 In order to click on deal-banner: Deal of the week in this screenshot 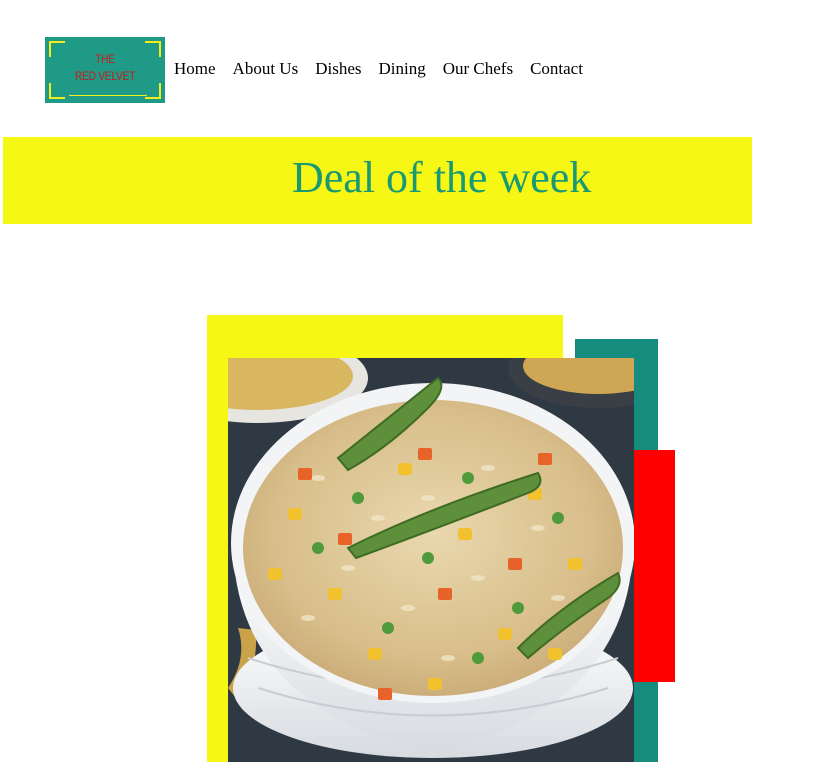, I will do `click(377, 180)`.